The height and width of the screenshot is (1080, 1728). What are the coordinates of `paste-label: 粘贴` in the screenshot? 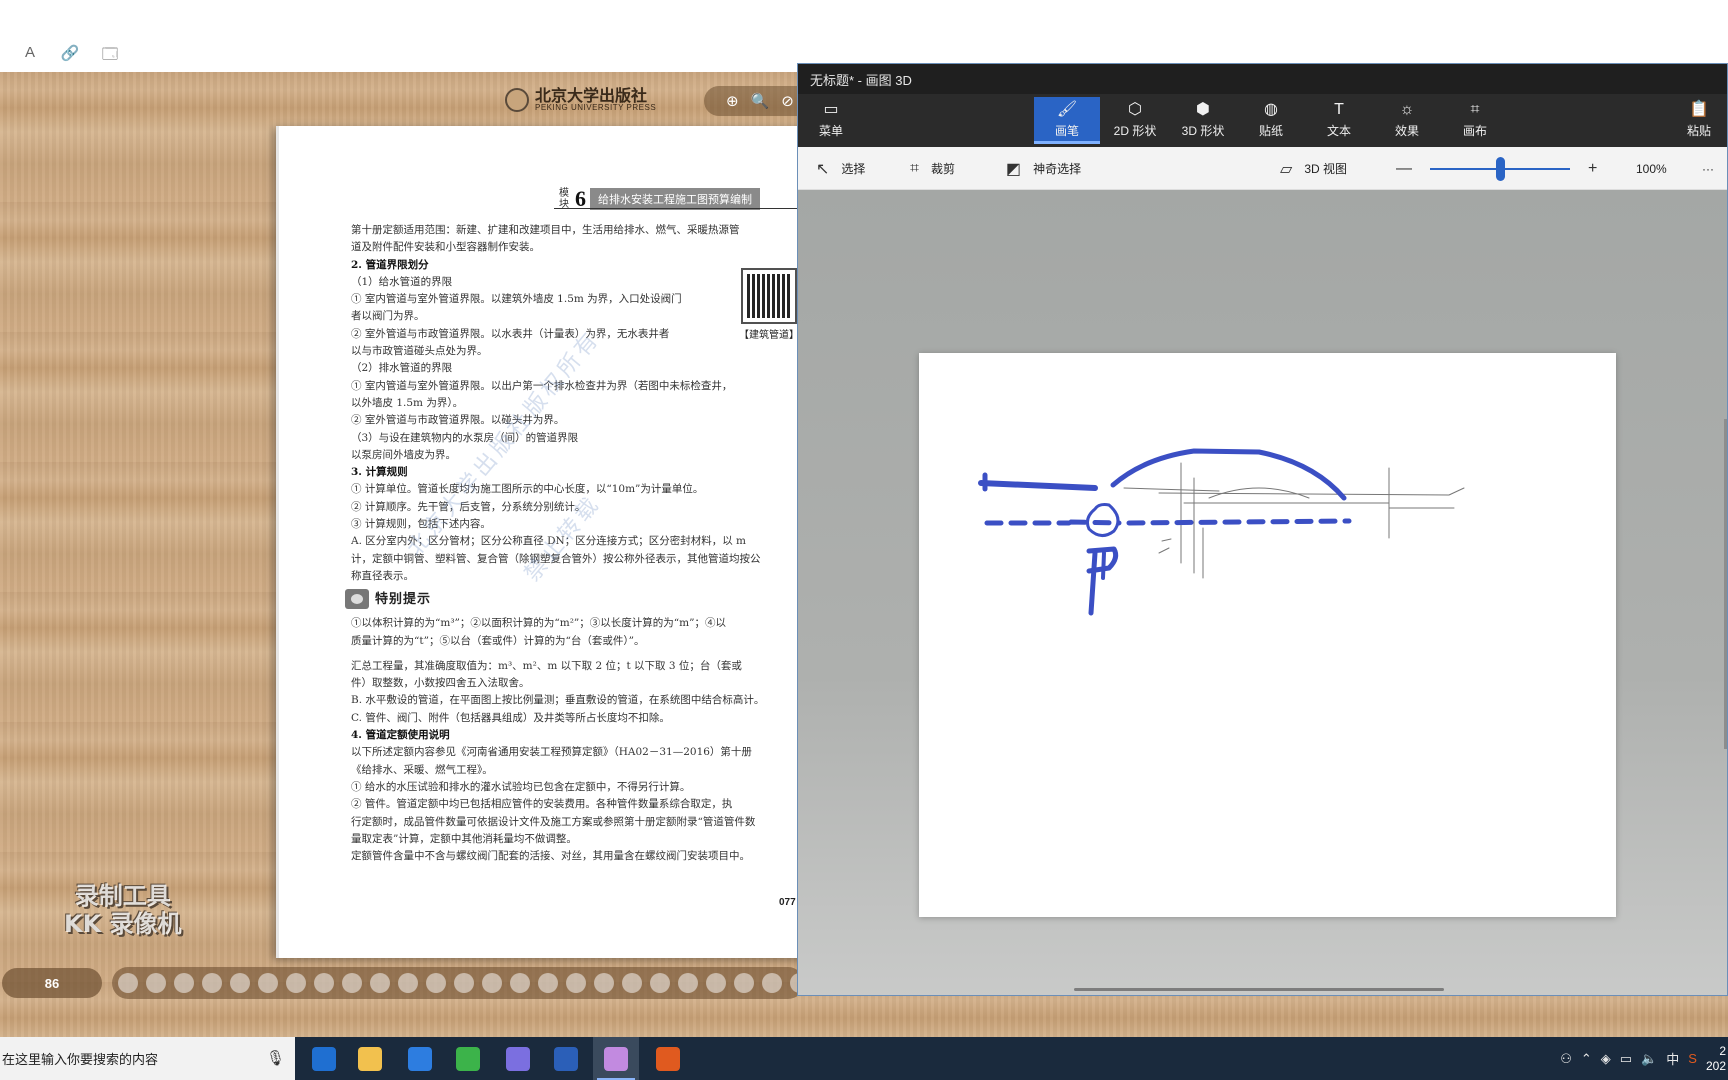 It's located at (1698, 131).